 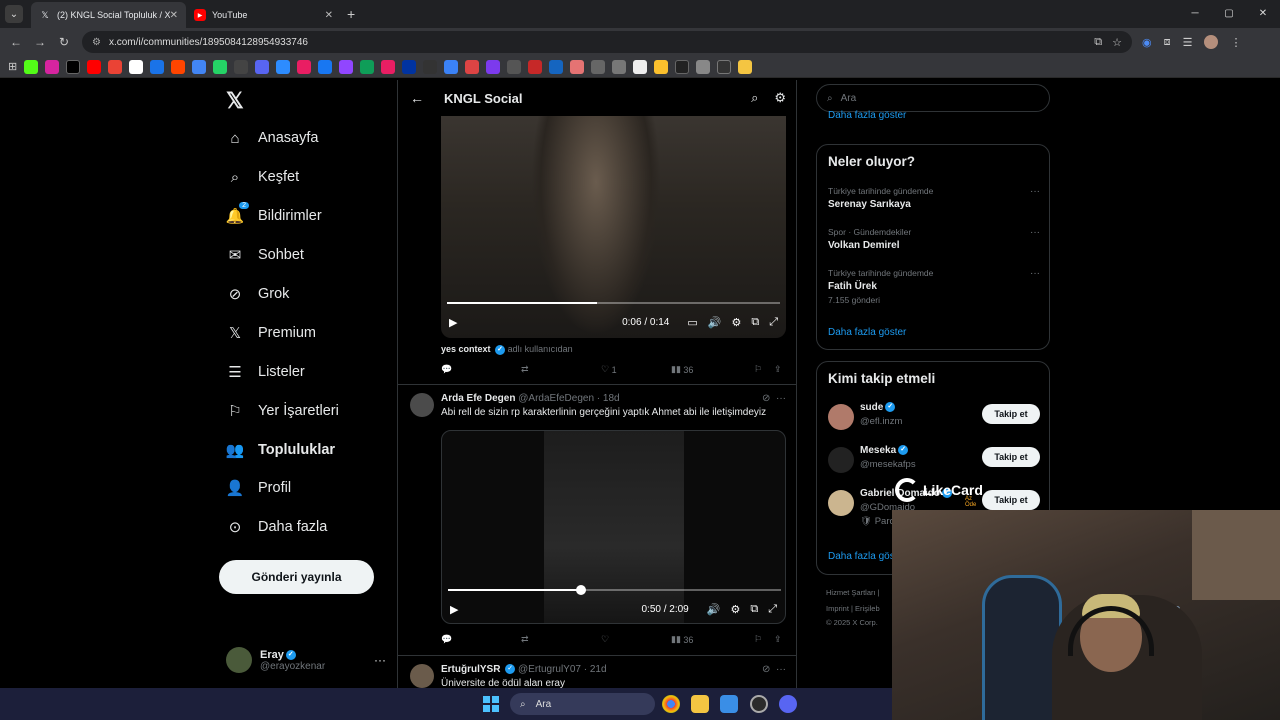 I want to click on community-context: yes context ✓ adlı kullanıcıdan, so click(x=507, y=349).